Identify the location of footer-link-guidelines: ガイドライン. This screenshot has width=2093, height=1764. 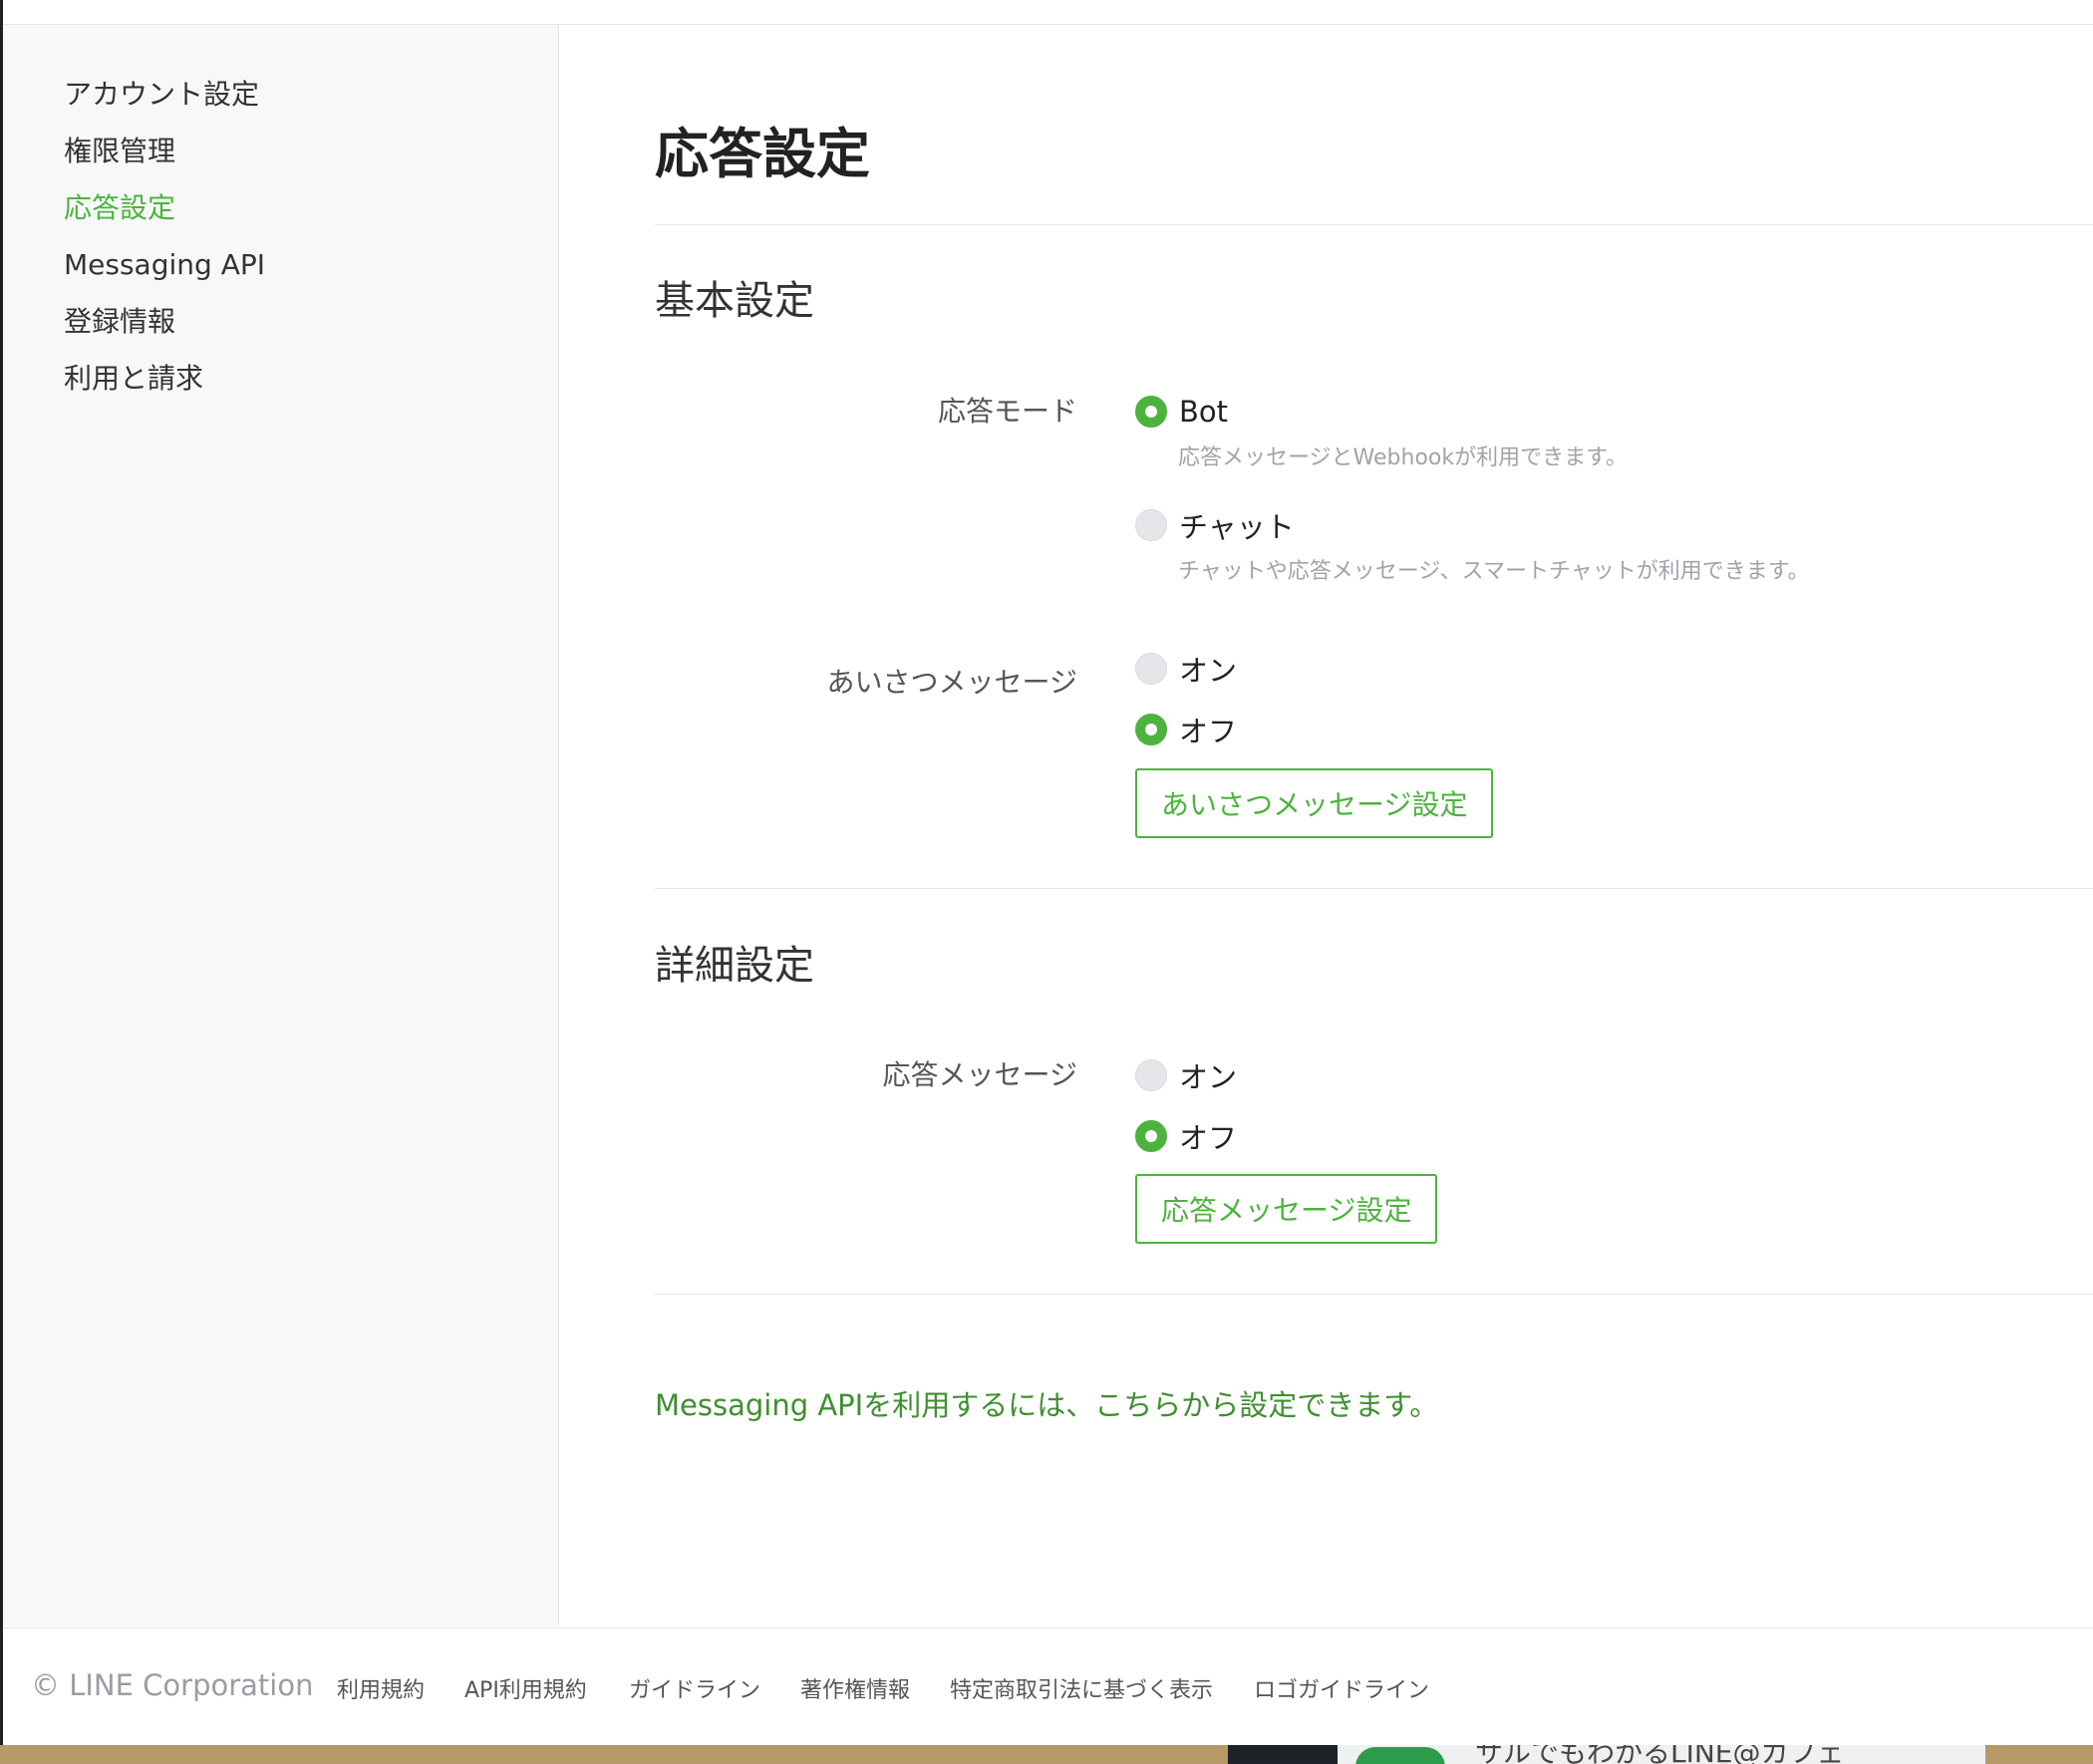
(694, 1688).